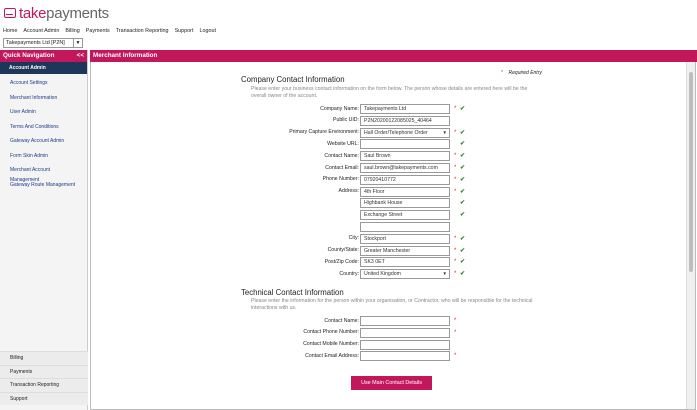 Image resolution: width=697 pixels, height=410 pixels. I want to click on sidebar-item-user-admin: User Admin, so click(43, 114).